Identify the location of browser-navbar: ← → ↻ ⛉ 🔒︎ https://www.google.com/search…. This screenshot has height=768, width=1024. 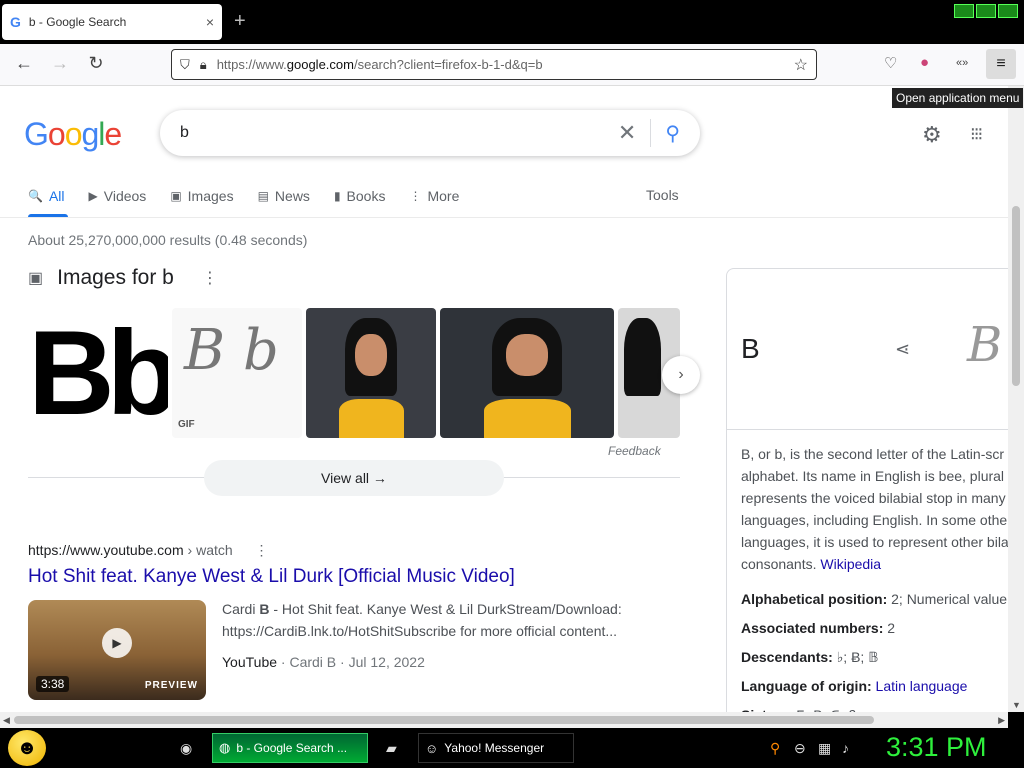
(512, 65).